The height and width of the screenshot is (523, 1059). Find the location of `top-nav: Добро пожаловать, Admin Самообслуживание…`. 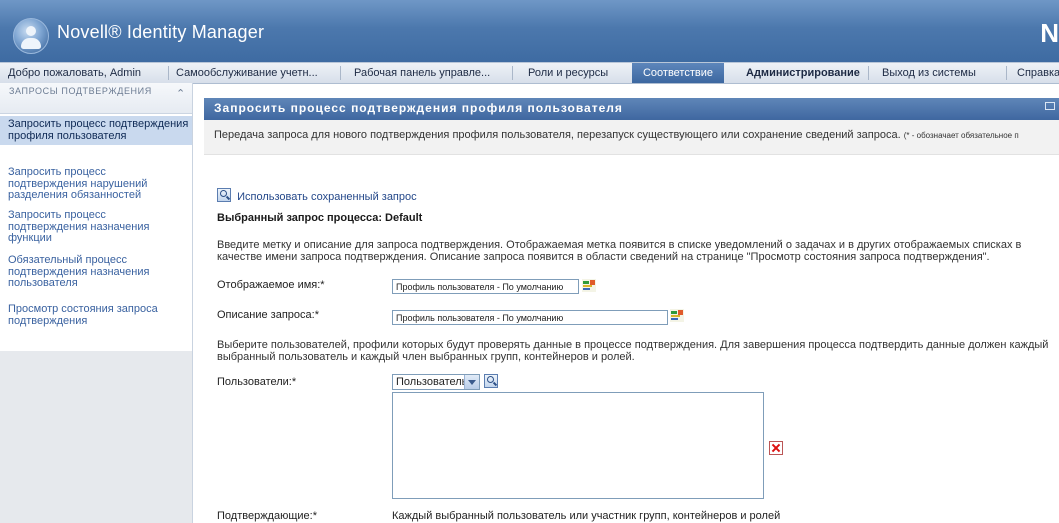

top-nav: Добро пожаловать, Admin Самообслуживание… is located at coordinates (529, 73).